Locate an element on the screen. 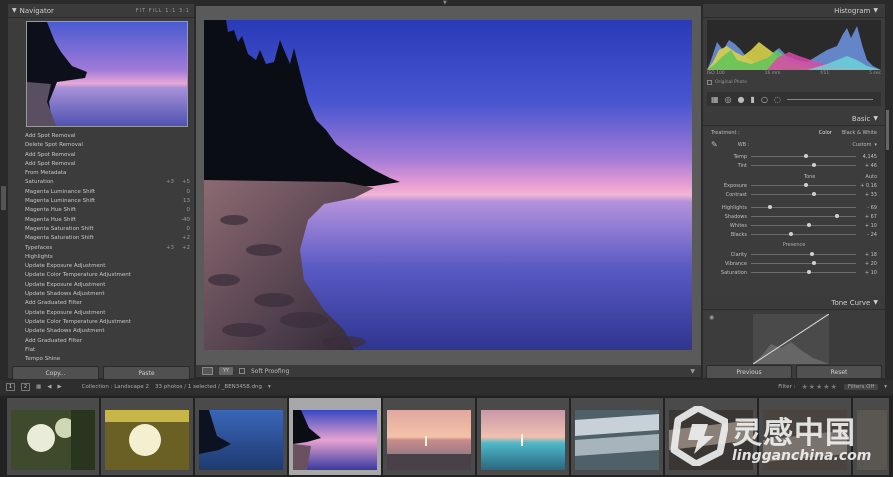  radial-filter-icon: ○ is located at coordinates (764, 99).